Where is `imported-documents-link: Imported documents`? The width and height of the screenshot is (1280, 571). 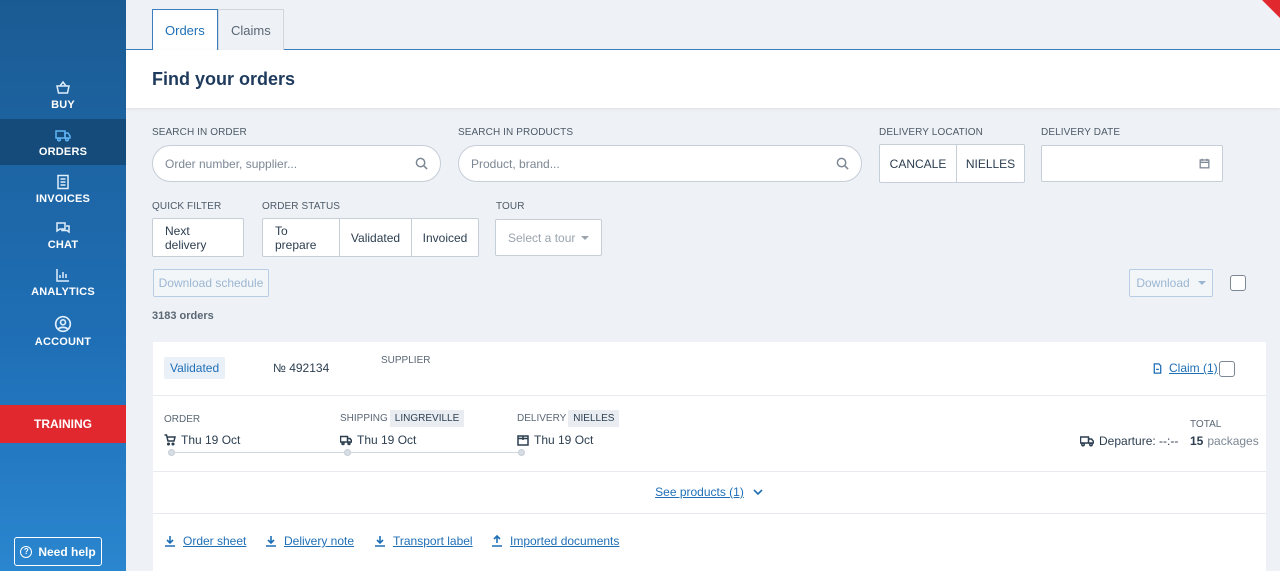 imported-documents-link: Imported documents is located at coordinates (555, 541).